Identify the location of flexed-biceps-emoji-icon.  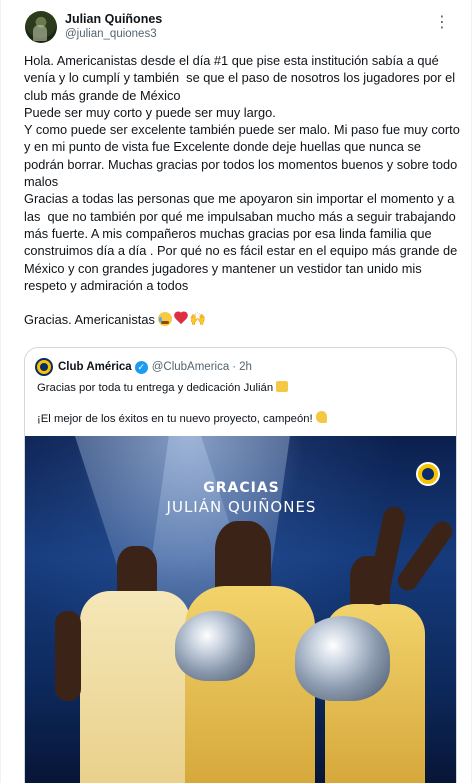
(321, 417).